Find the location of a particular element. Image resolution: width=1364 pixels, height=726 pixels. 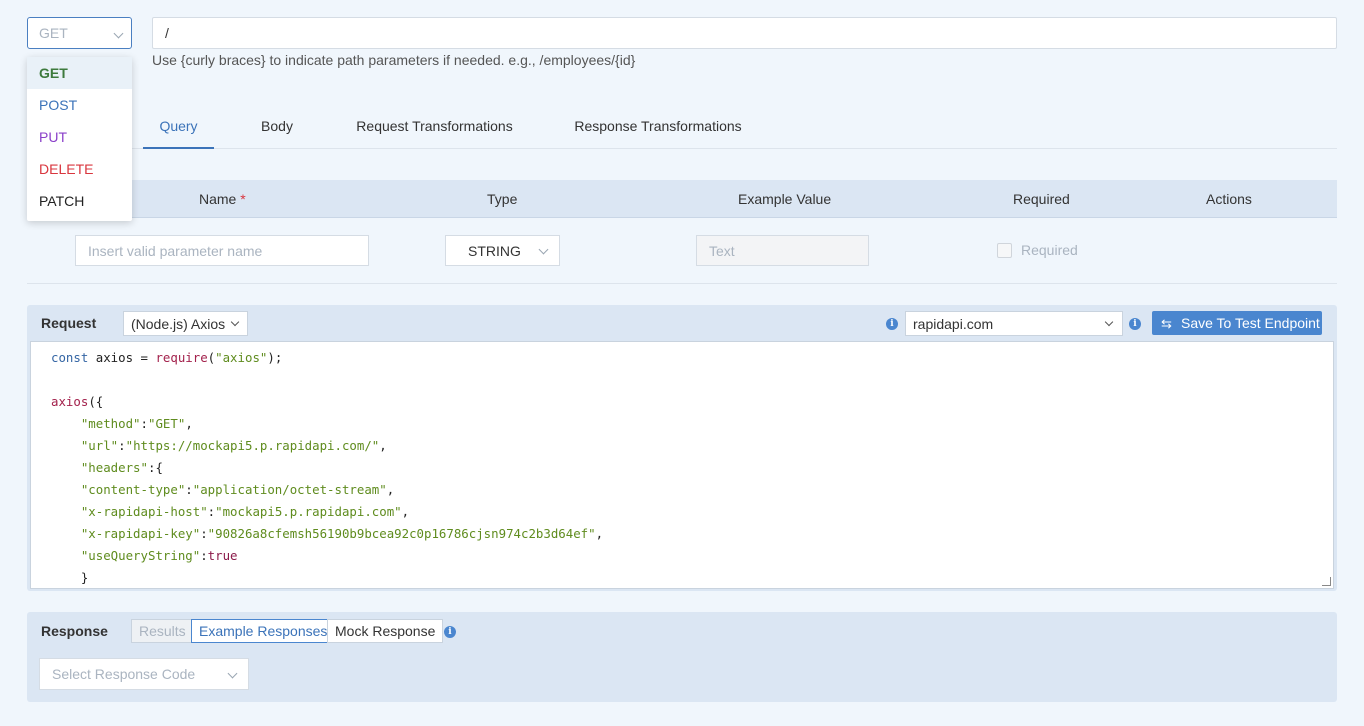

path-input-value: / is located at coordinates (167, 33).